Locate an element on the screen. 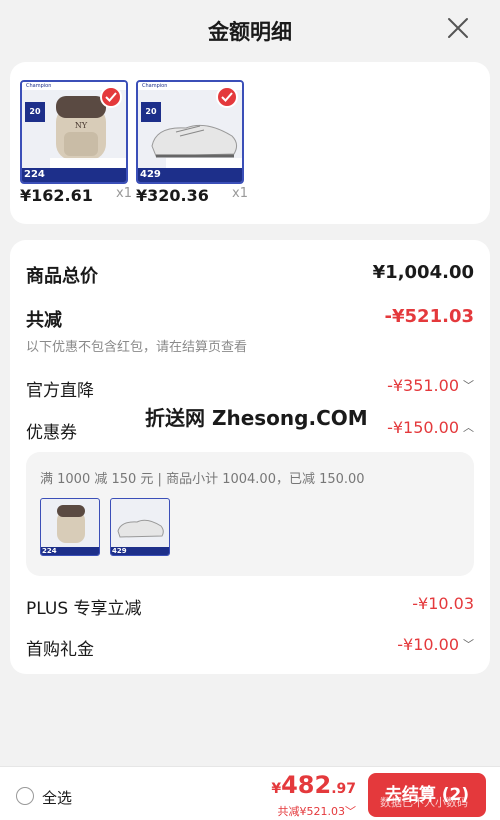 The image size is (500, 820). page-title: 金额明细 is located at coordinates (250, 32).